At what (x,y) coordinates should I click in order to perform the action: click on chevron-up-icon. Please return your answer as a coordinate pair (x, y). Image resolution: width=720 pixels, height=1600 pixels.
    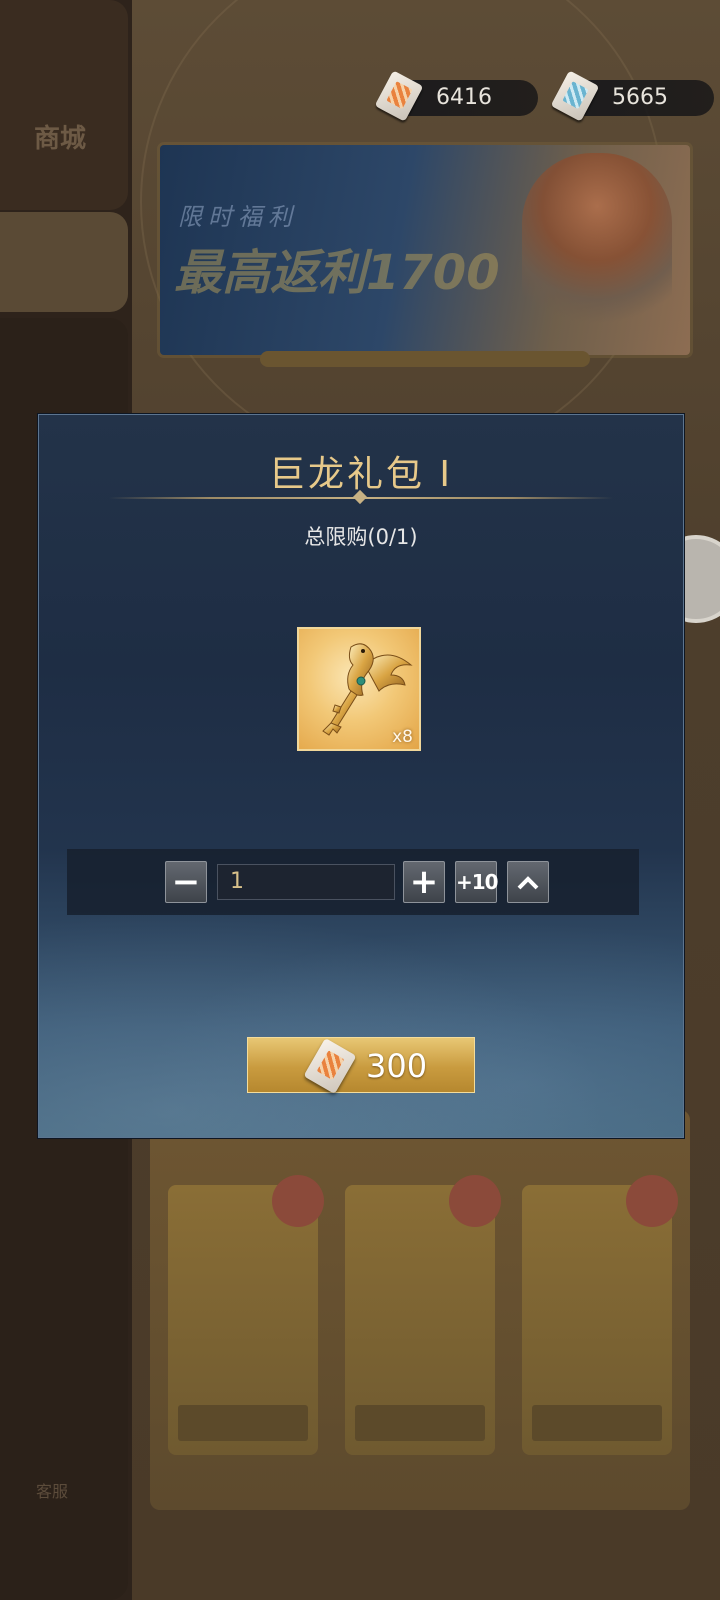
    Looking at the image, I should click on (528, 883).